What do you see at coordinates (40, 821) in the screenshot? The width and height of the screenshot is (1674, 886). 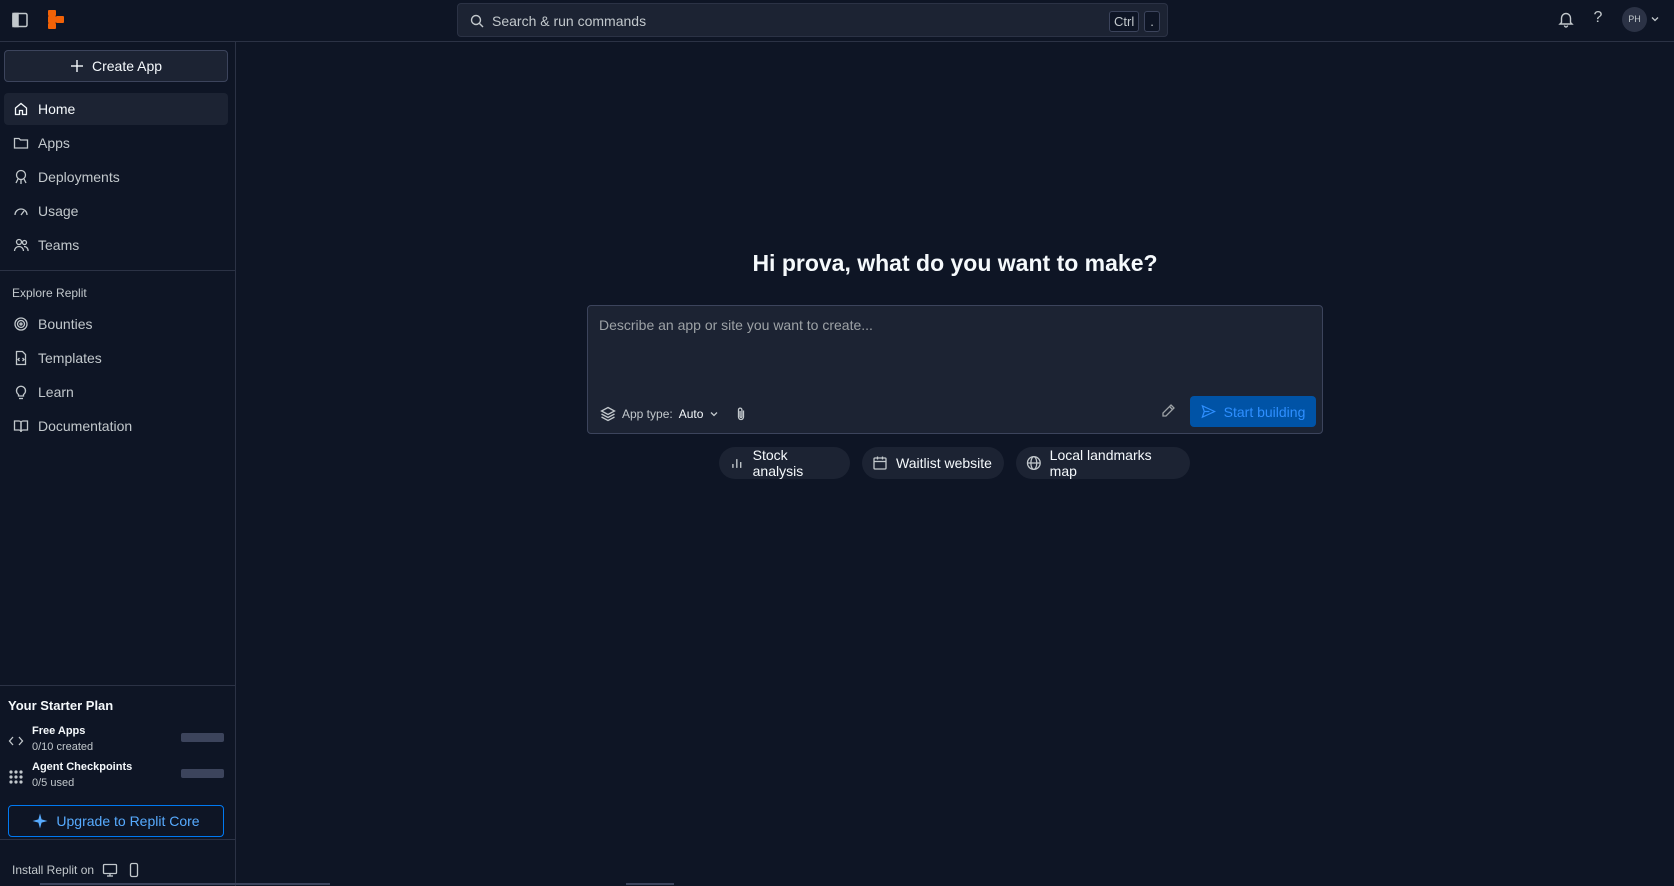 I see `sparkle-icon` at bounding box center [40, 821].